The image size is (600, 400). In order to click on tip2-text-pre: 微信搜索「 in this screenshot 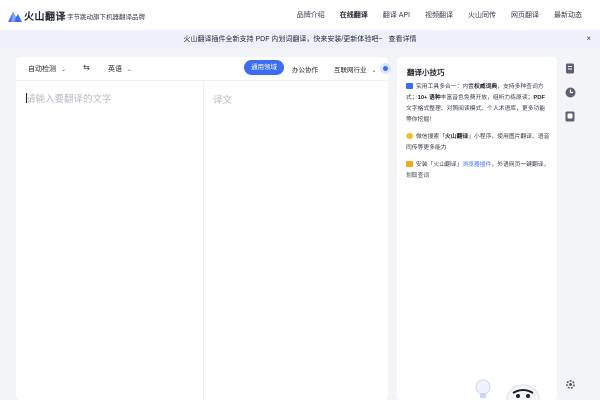, I will do `click(430, 137)`.